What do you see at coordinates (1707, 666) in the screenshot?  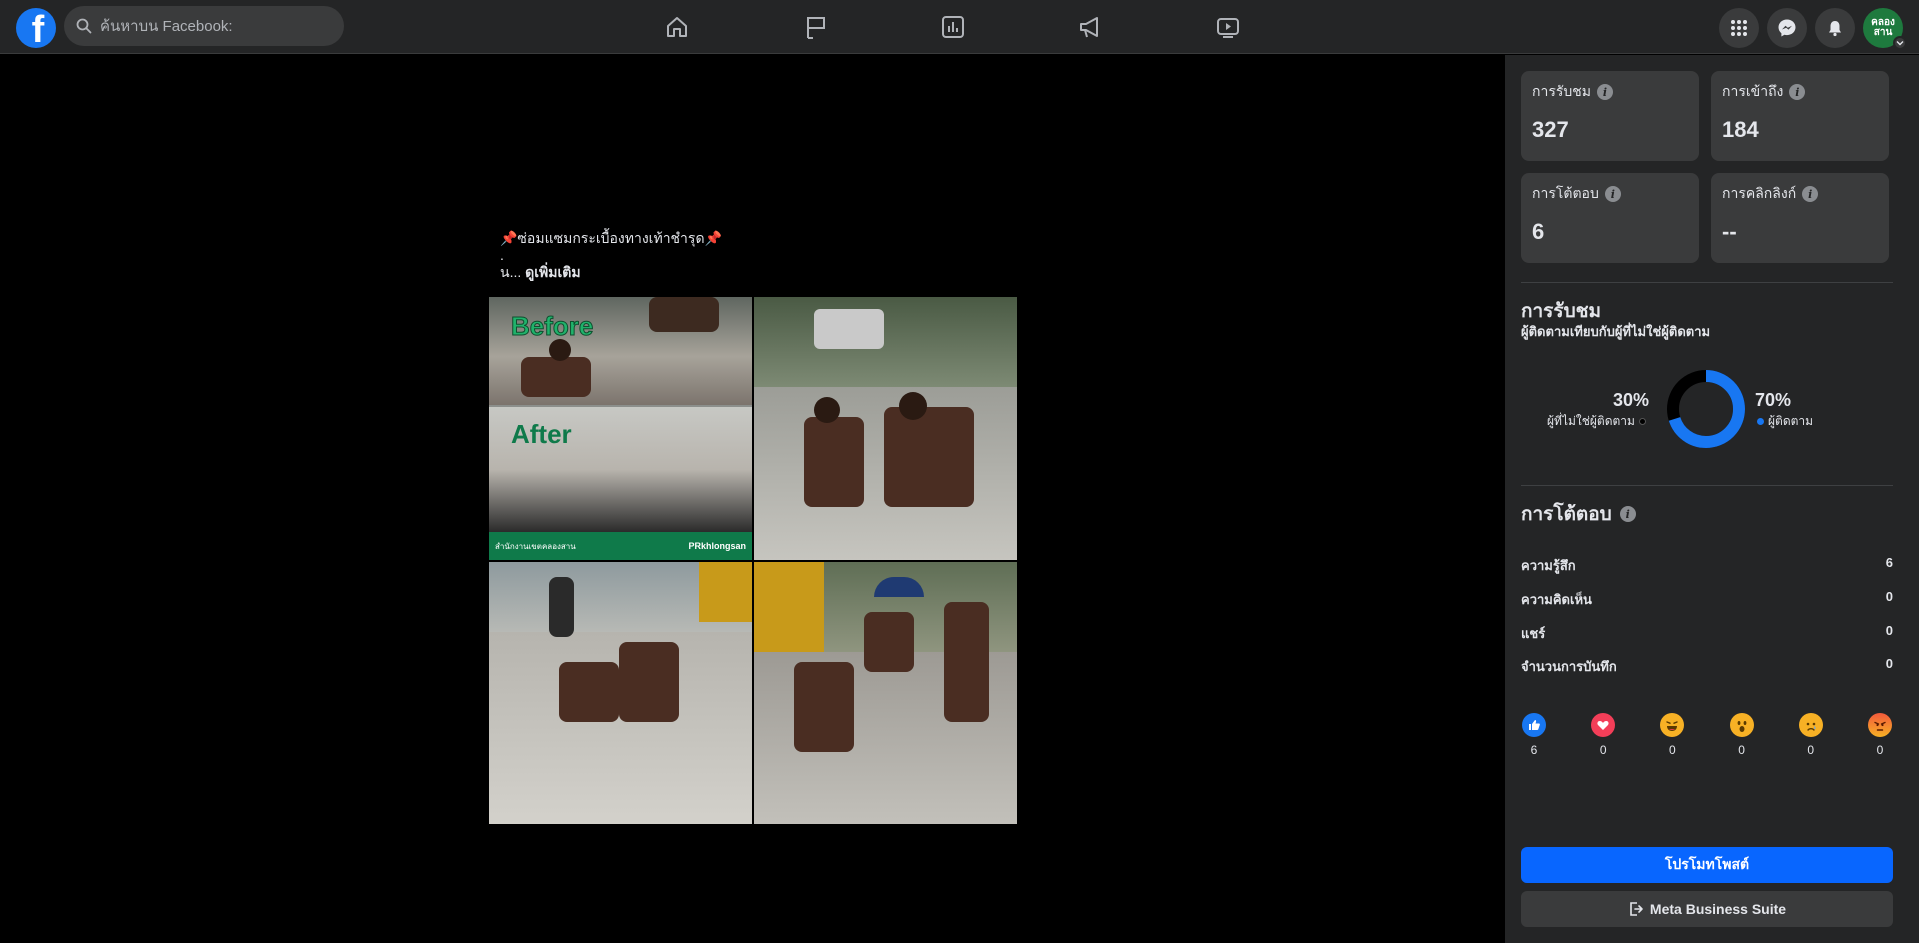 I see `interaction-row: จำนวนการบันทึก 0` at bounding box center [1707, 666].